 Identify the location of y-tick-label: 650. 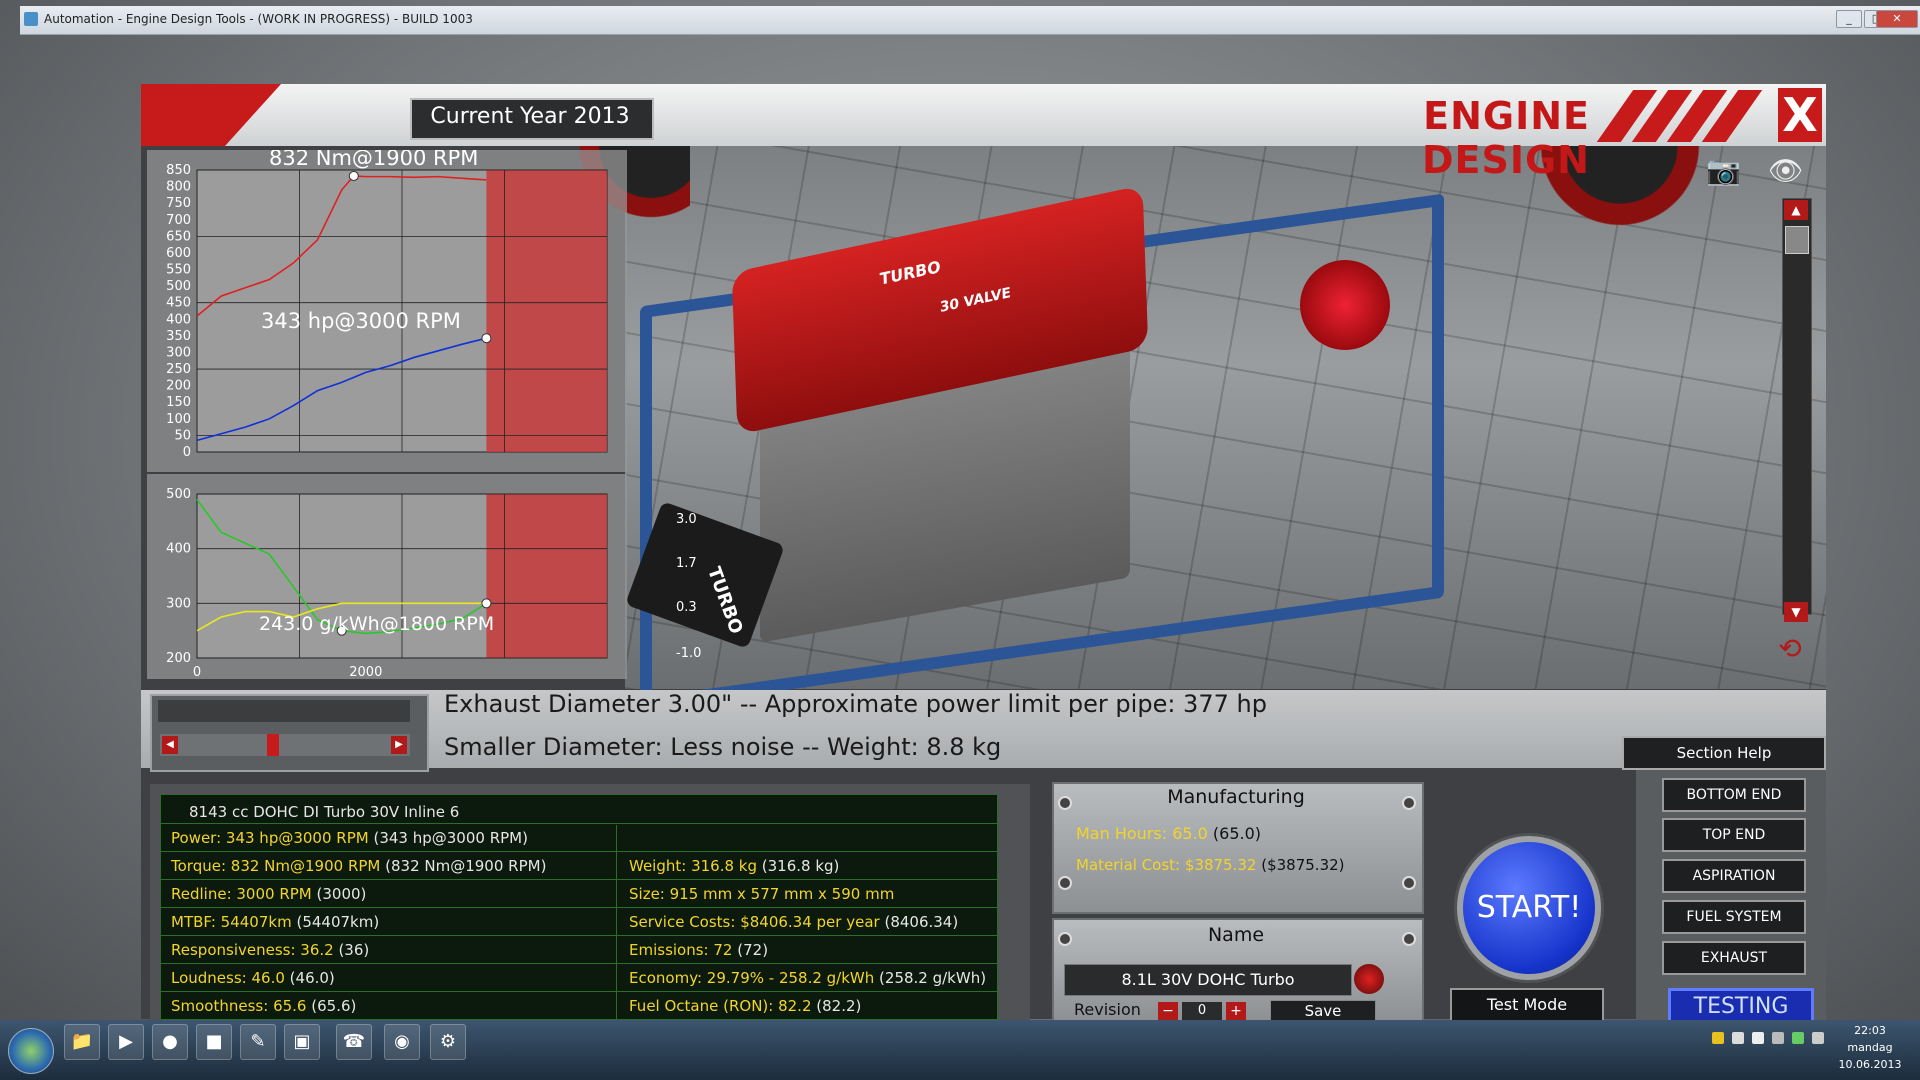
(178, 236).